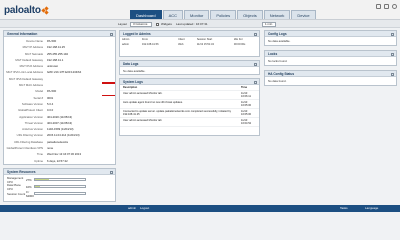 The height and width of the screenshot is (240, 400). What do you see at coordinates (132, 208) in the screenshot?
I see `footer-user: admin` at bounding box center [132, 208].